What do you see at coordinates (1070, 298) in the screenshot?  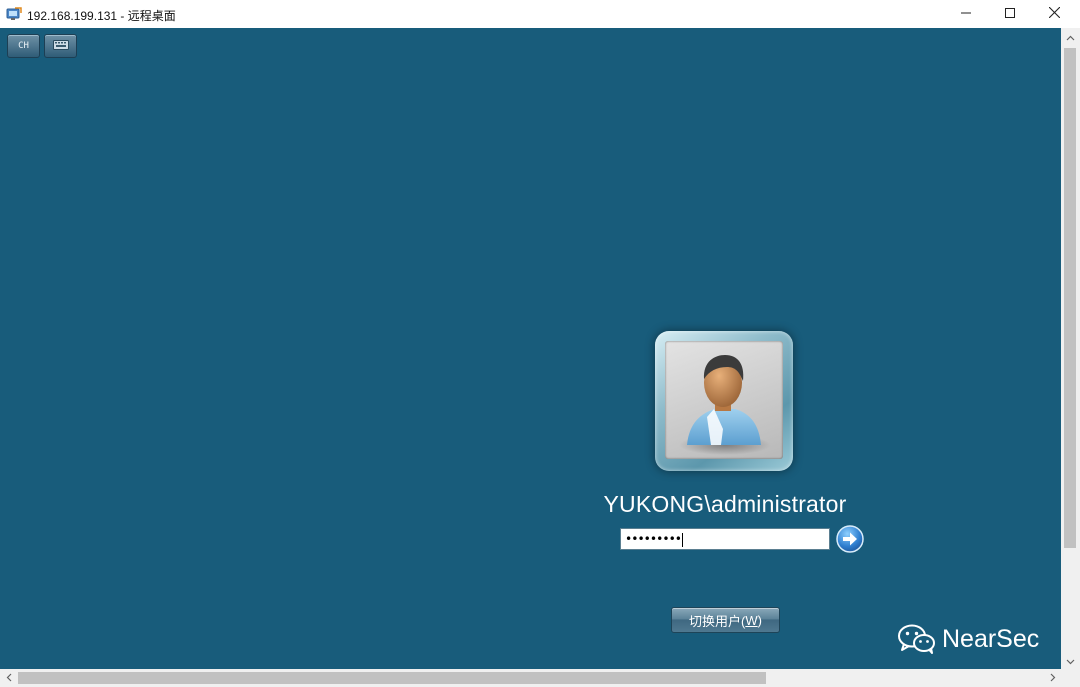 I see `vertical-scroll-thumb` at bounding box center [1070, 298].